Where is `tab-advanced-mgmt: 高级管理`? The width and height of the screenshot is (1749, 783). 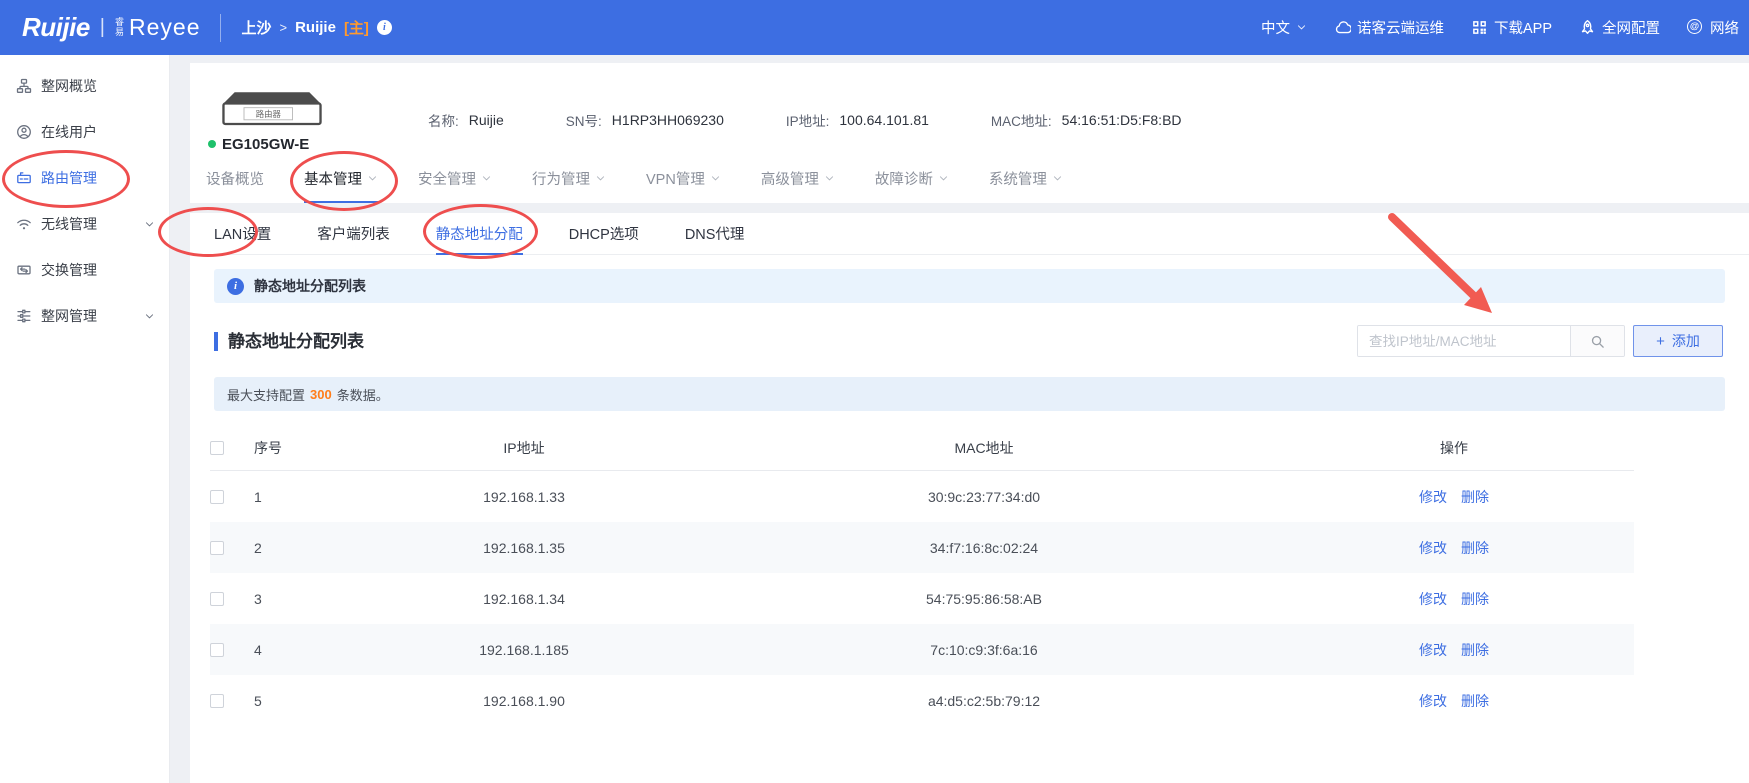
tab-advanced-mgmt: 高级管理 is located at coordinates (798, 185).